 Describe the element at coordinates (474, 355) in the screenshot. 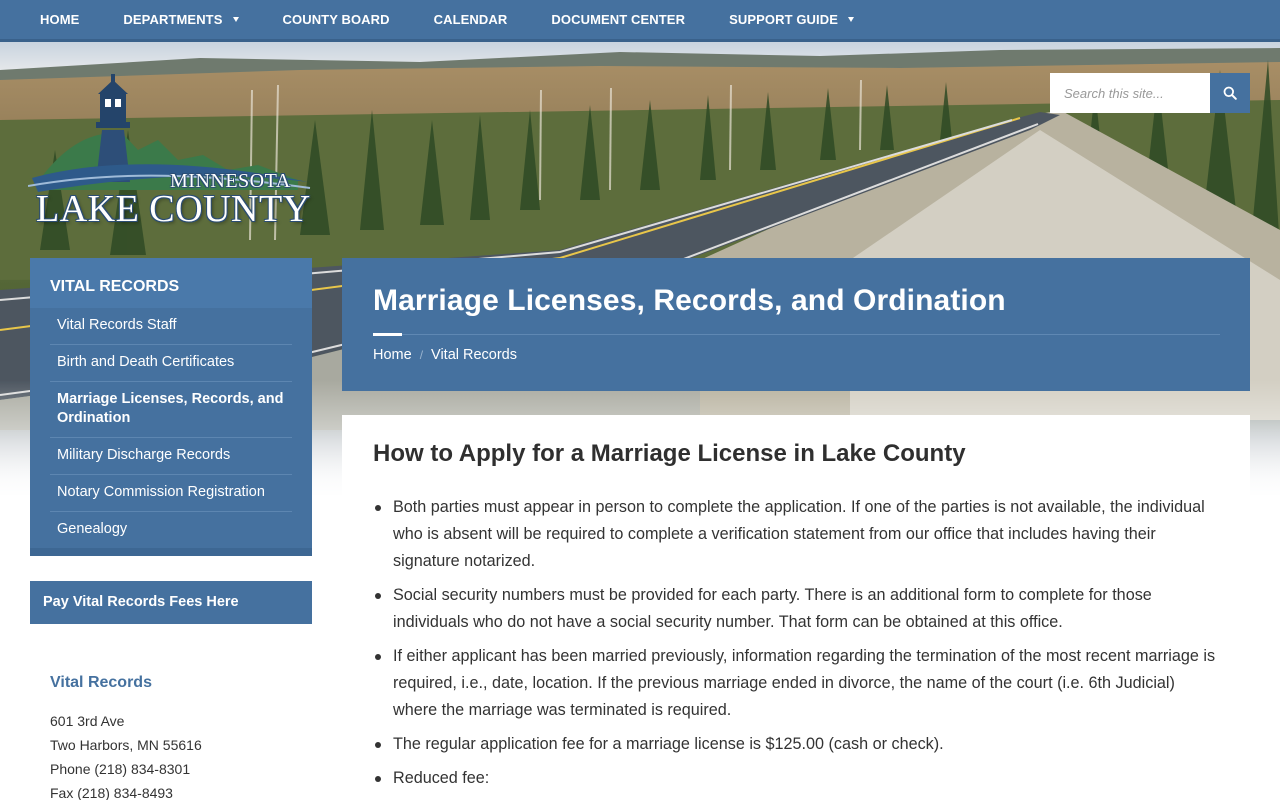

I see `breadcrumb-vital-records: Vital Records` at that location.